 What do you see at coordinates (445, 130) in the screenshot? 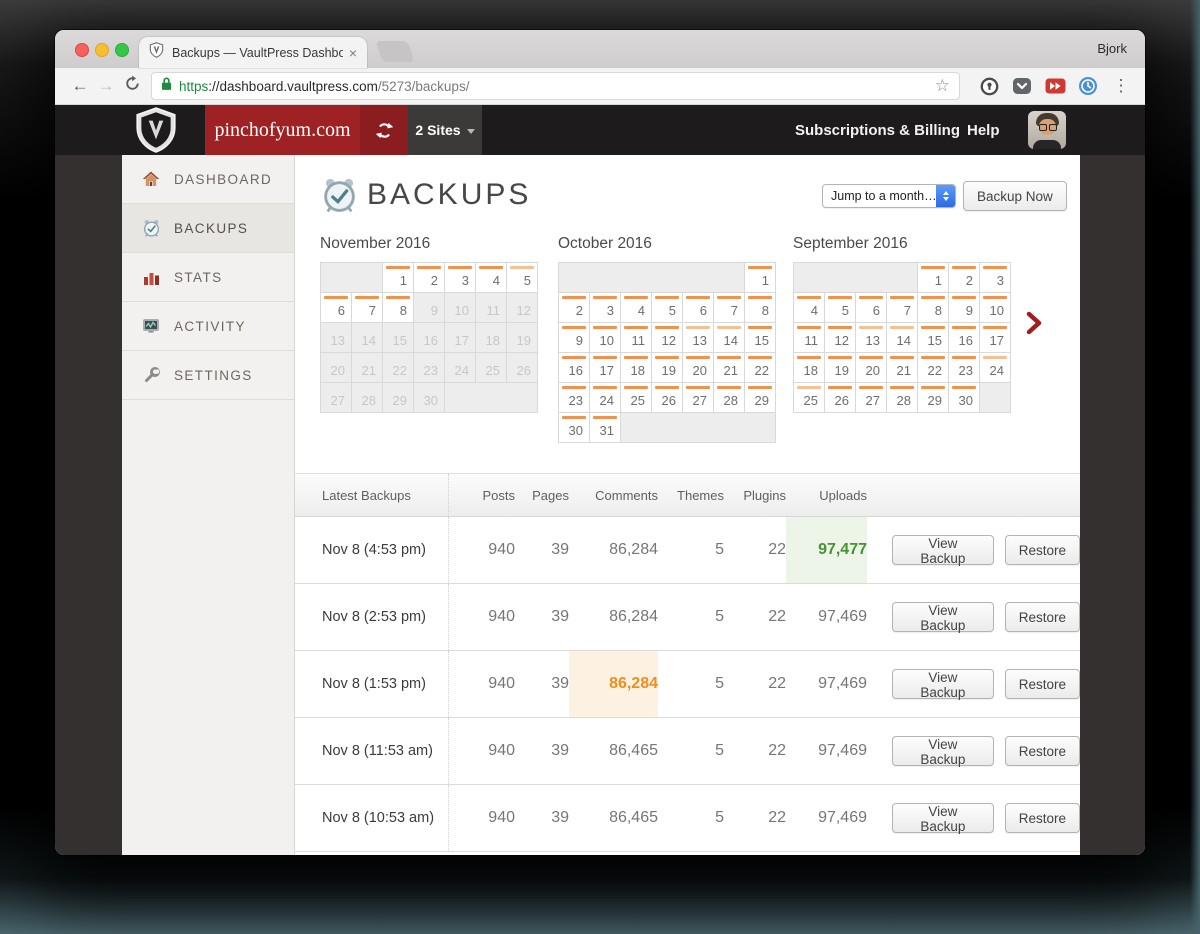
I see `sites-dropdown: 2 Sites` at bounding box center [445, 130].